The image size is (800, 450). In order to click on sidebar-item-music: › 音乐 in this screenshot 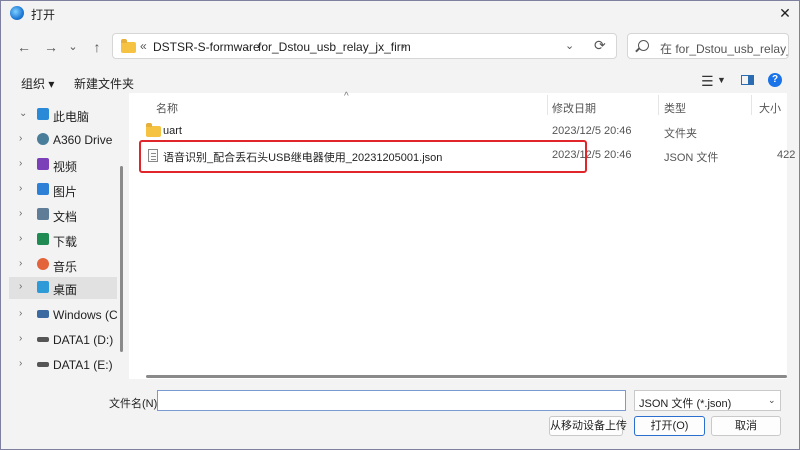, I will do `click(63, 265)`.